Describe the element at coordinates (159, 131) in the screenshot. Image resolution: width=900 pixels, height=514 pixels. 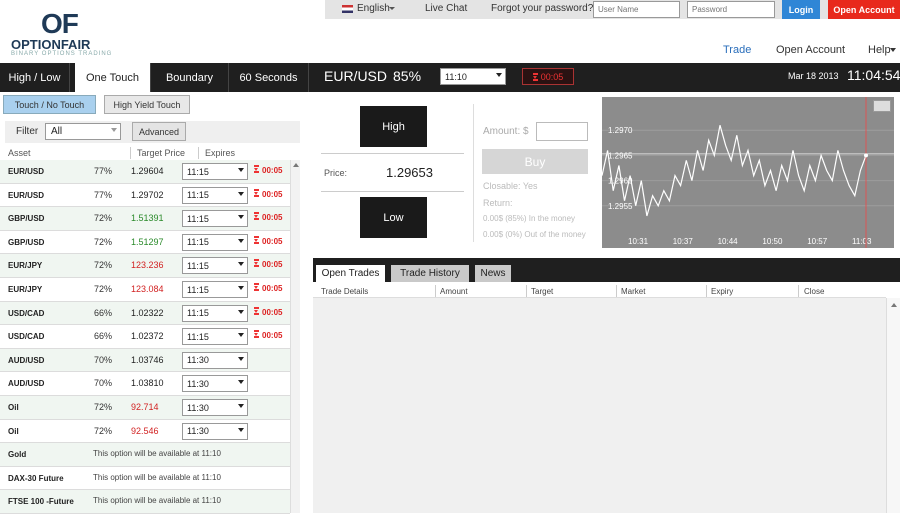
I see `advanced-button: Advanced` at that location.